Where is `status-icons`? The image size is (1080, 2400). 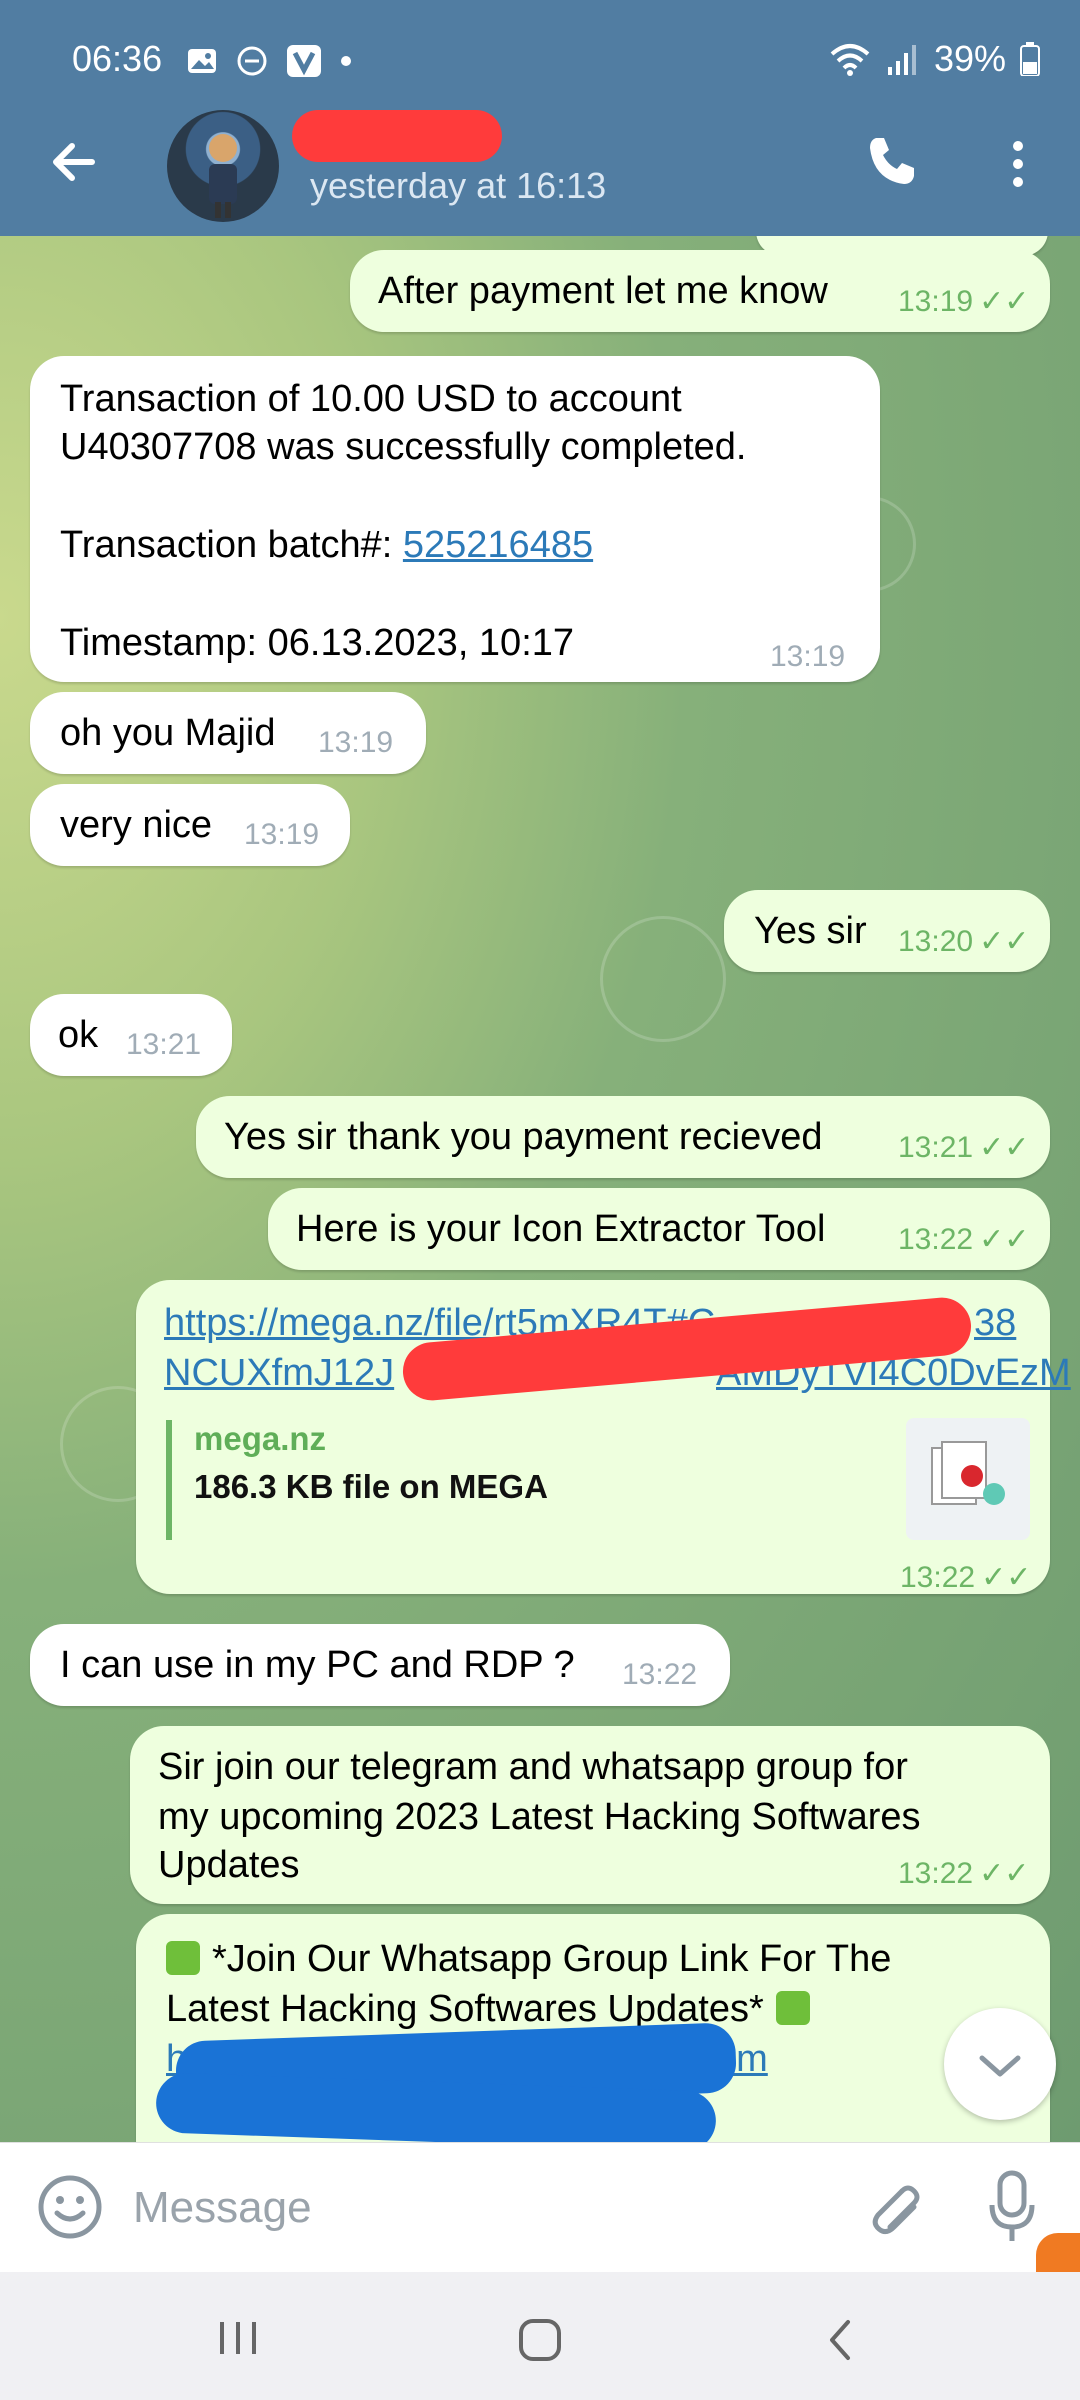 status-icons is located at coordinates (269, 61).